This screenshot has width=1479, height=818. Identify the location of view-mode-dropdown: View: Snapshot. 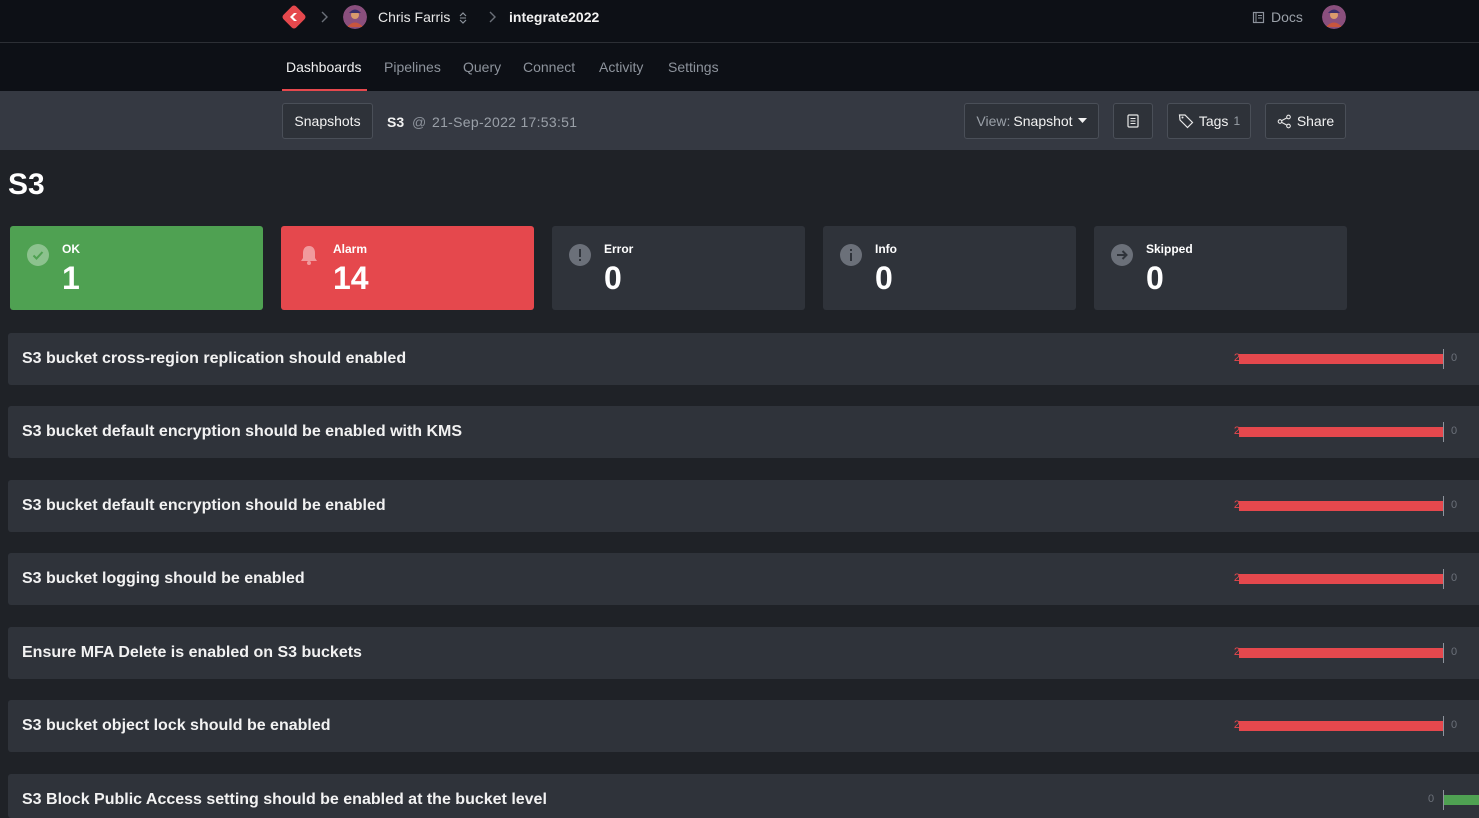
(1031, 121).